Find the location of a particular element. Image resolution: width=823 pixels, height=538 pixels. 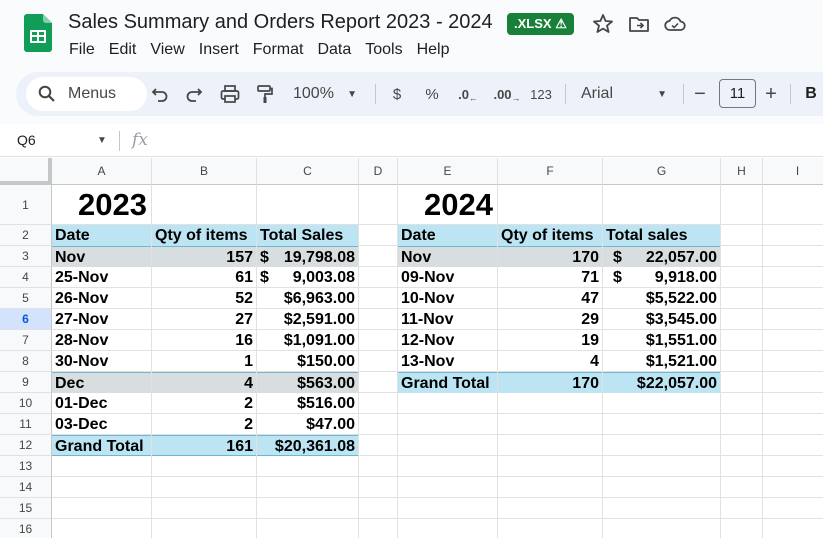

total-sales-cell: $516.00 is located at coordinates (307, 403).